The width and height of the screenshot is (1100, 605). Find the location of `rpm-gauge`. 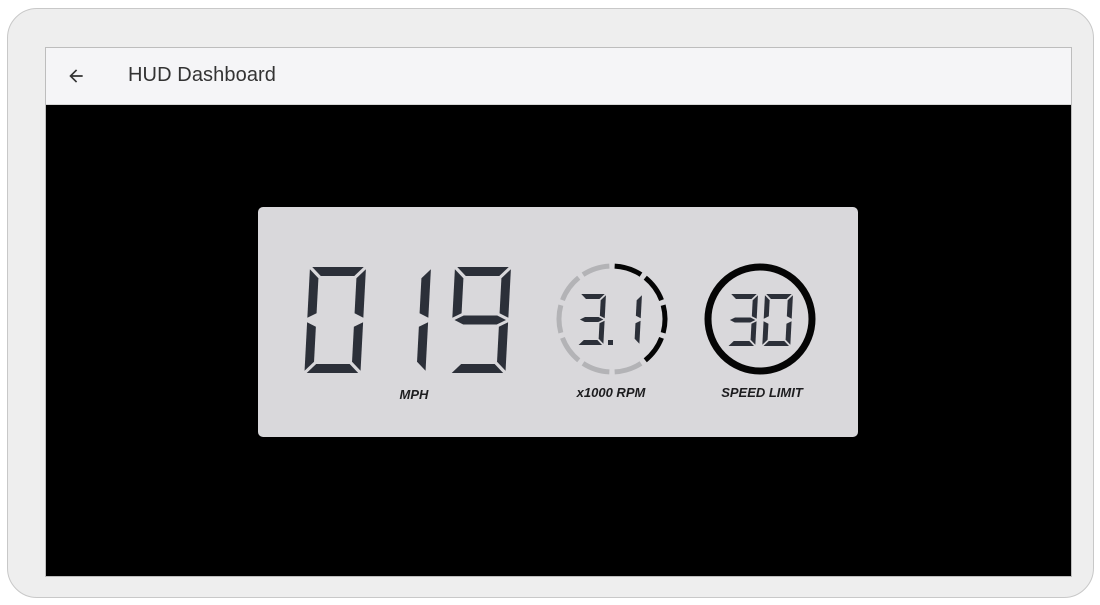

rpm-gauge is located at coordinates (612, 319).